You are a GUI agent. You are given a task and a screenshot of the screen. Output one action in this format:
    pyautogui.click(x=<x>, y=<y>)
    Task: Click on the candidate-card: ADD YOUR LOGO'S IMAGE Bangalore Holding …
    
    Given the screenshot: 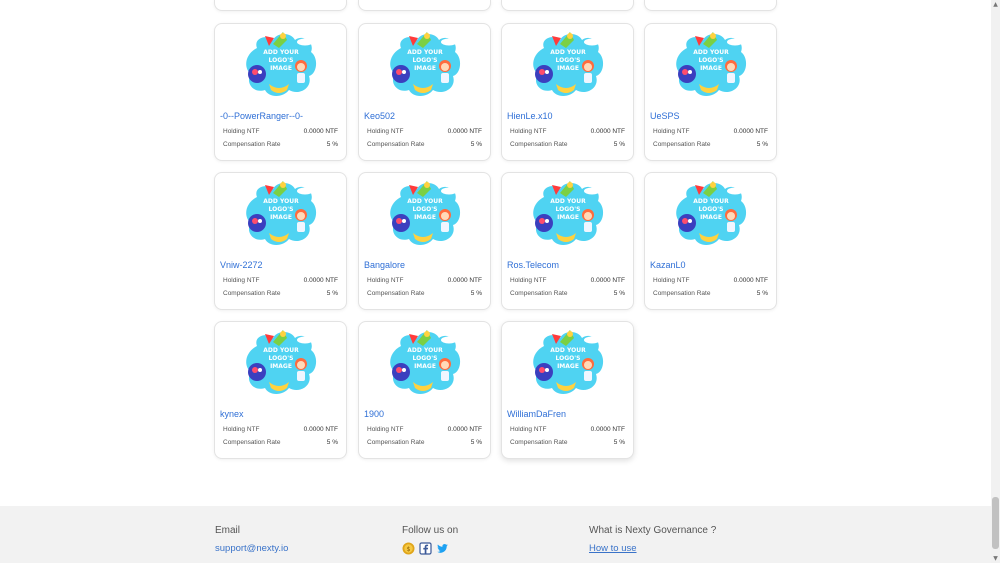 What is the action you would take?
    pyautogui.click(x=424, y=241)
    